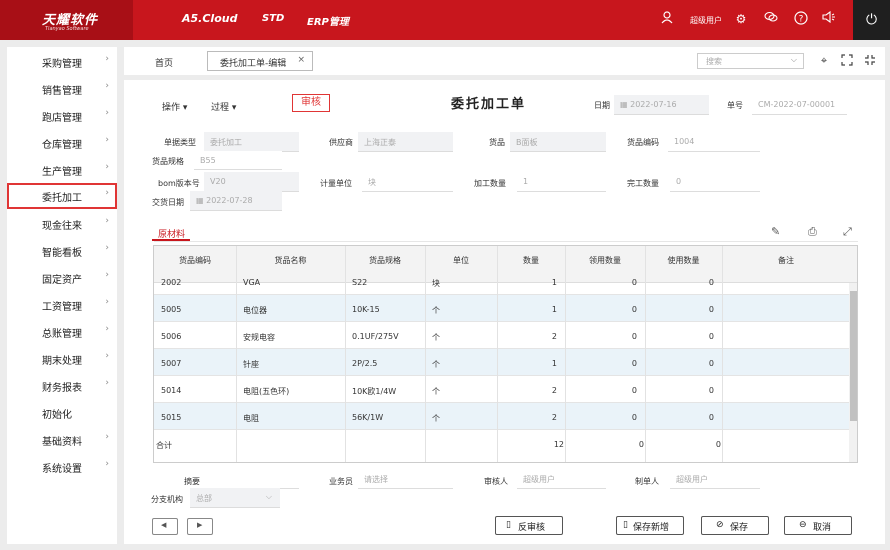  Describe the element at coordinates (62, 61) in the screenshot. I see `sidebar-item-0: 采购管理 ›` at that location.